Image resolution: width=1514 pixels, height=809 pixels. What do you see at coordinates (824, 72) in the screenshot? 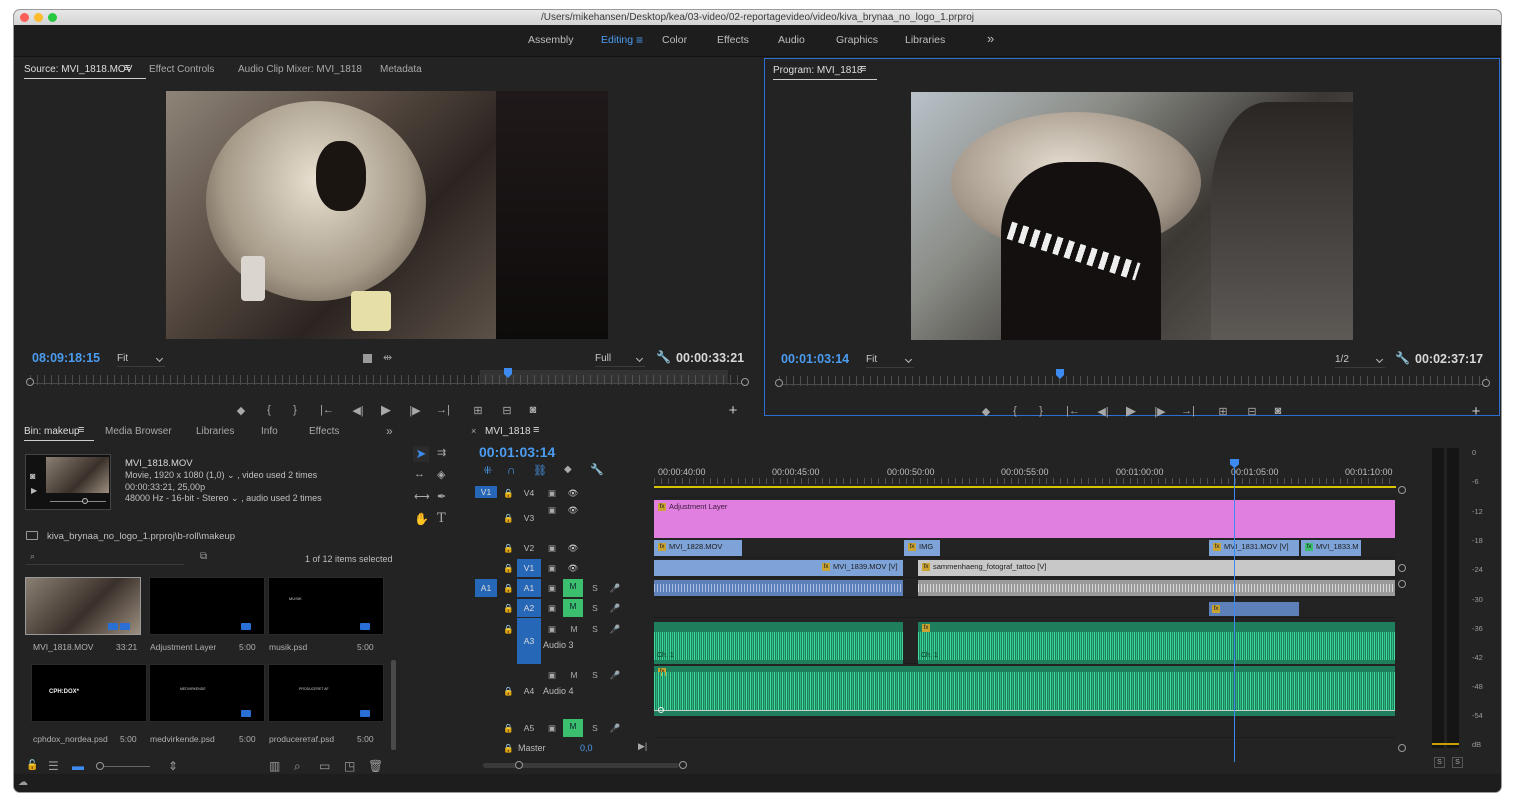
I see `tab-program: Program: MVI_1818` at bounding box center [824, 72].